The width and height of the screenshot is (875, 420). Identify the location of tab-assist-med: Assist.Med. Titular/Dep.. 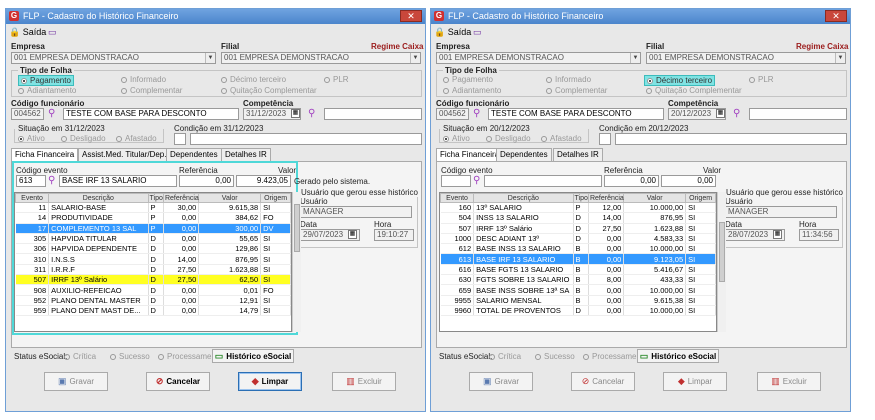
(124, 154).